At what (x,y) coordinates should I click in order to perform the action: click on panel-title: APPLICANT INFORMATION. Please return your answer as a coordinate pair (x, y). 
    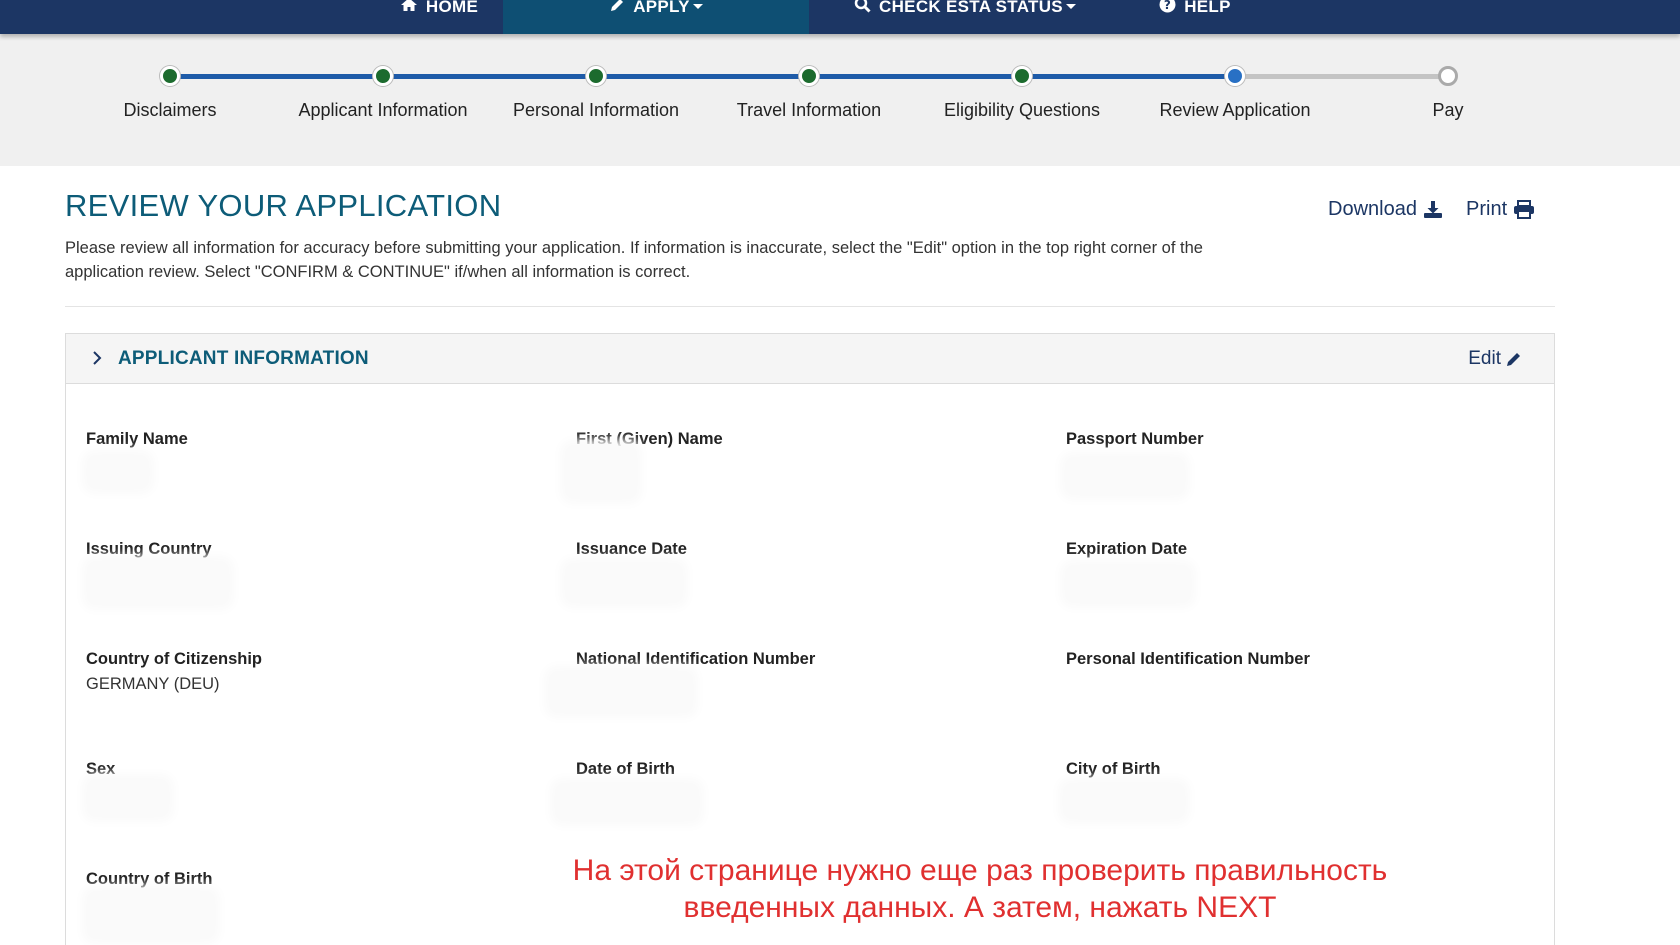
    Looking at the image, I should click on (243, 358).